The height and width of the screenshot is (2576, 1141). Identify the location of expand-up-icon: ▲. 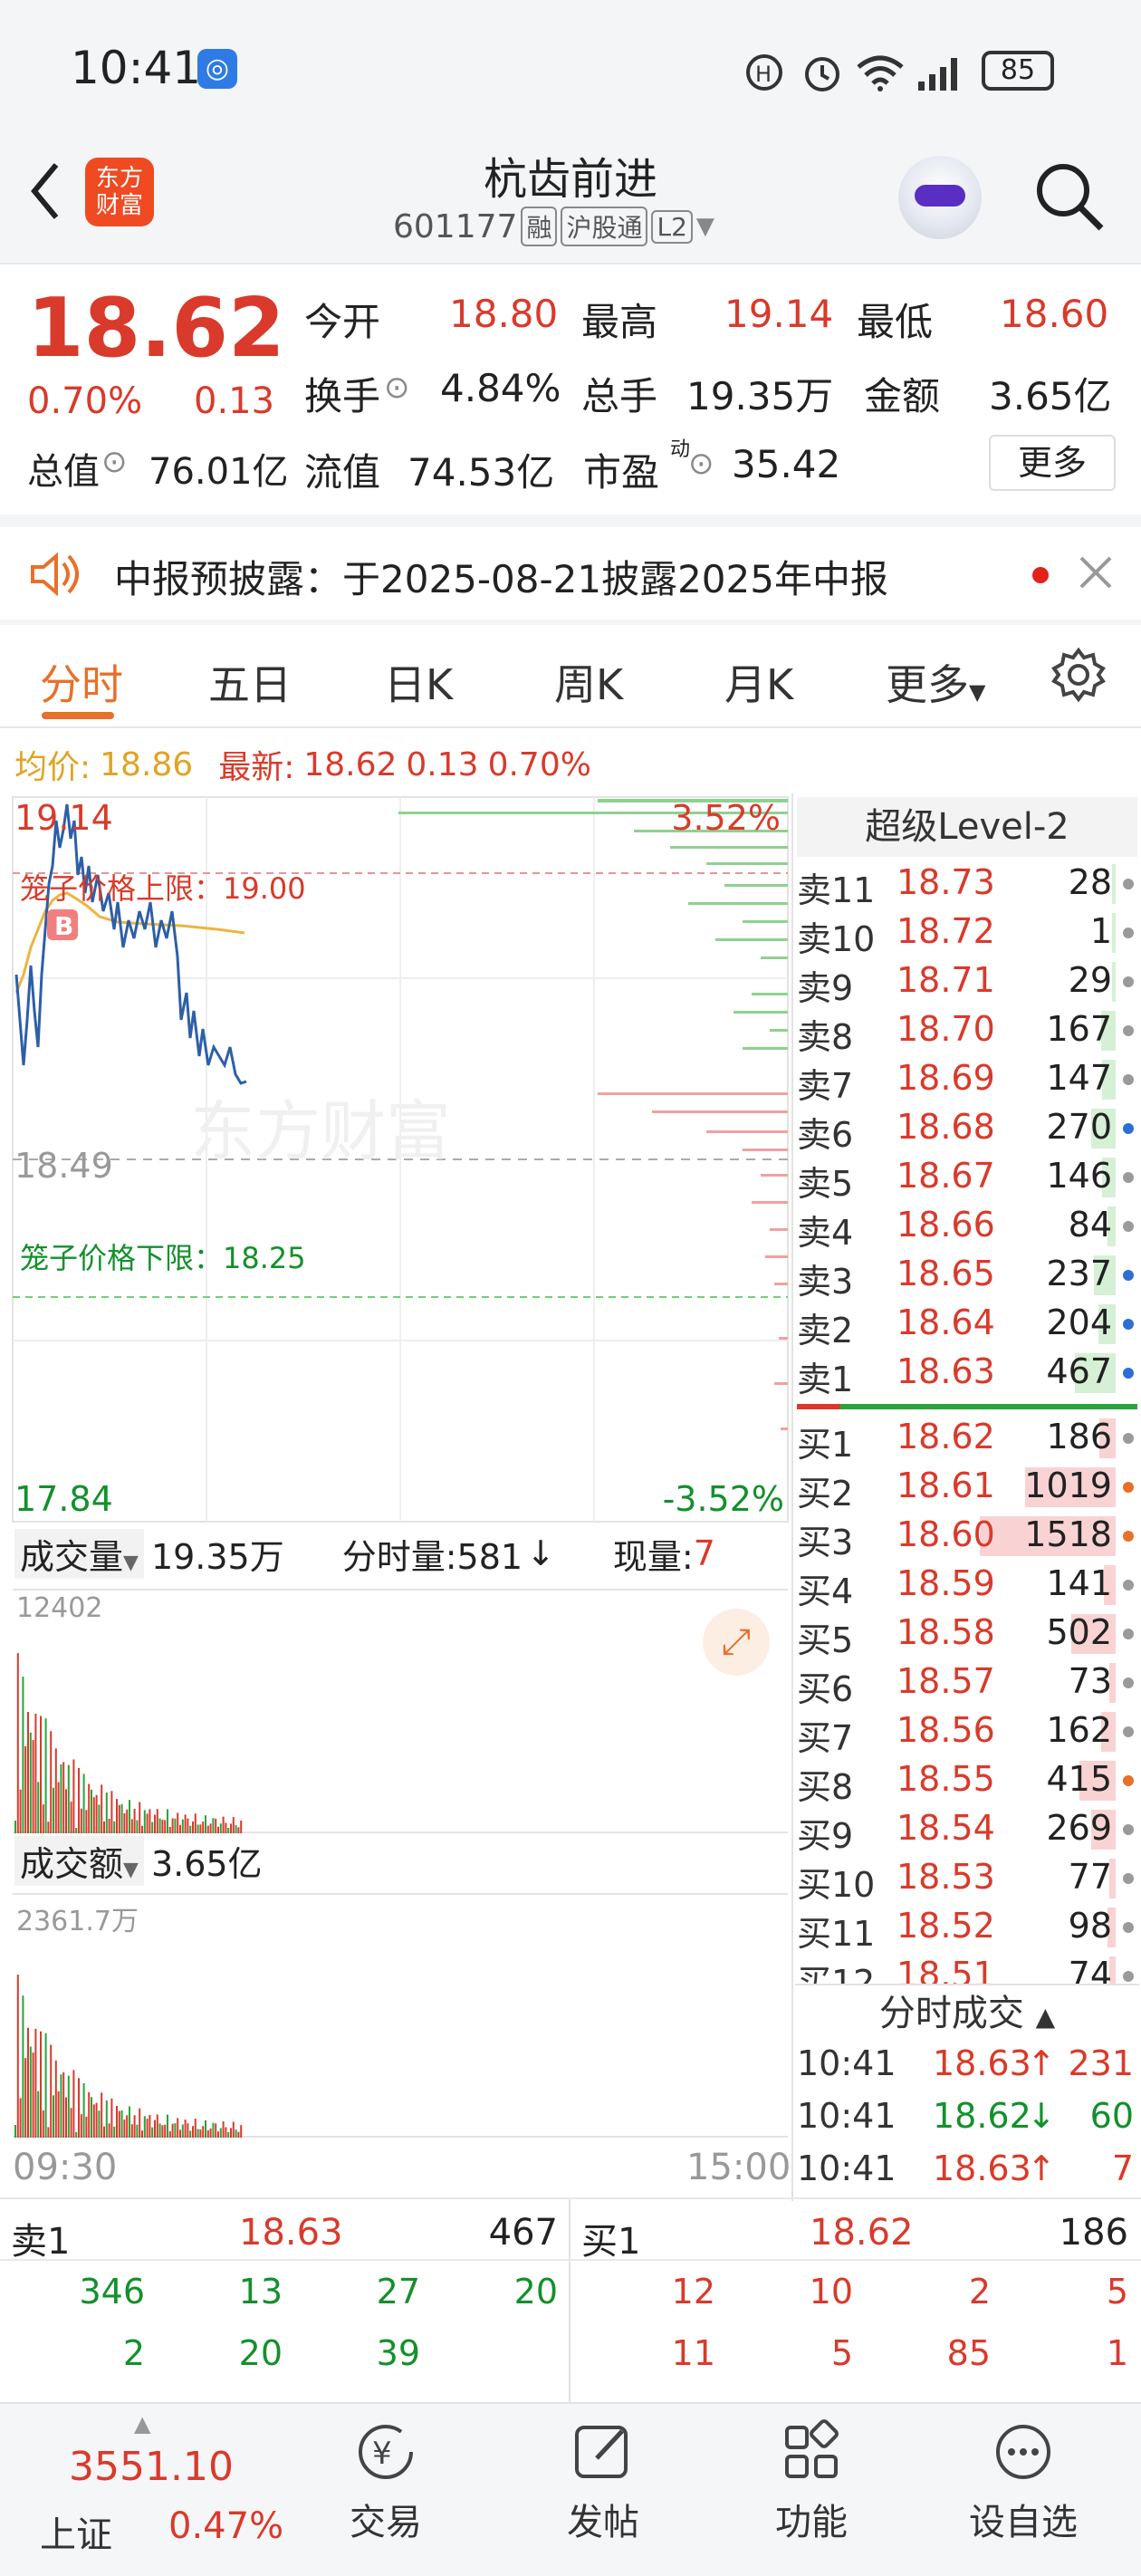
(142, 2424).